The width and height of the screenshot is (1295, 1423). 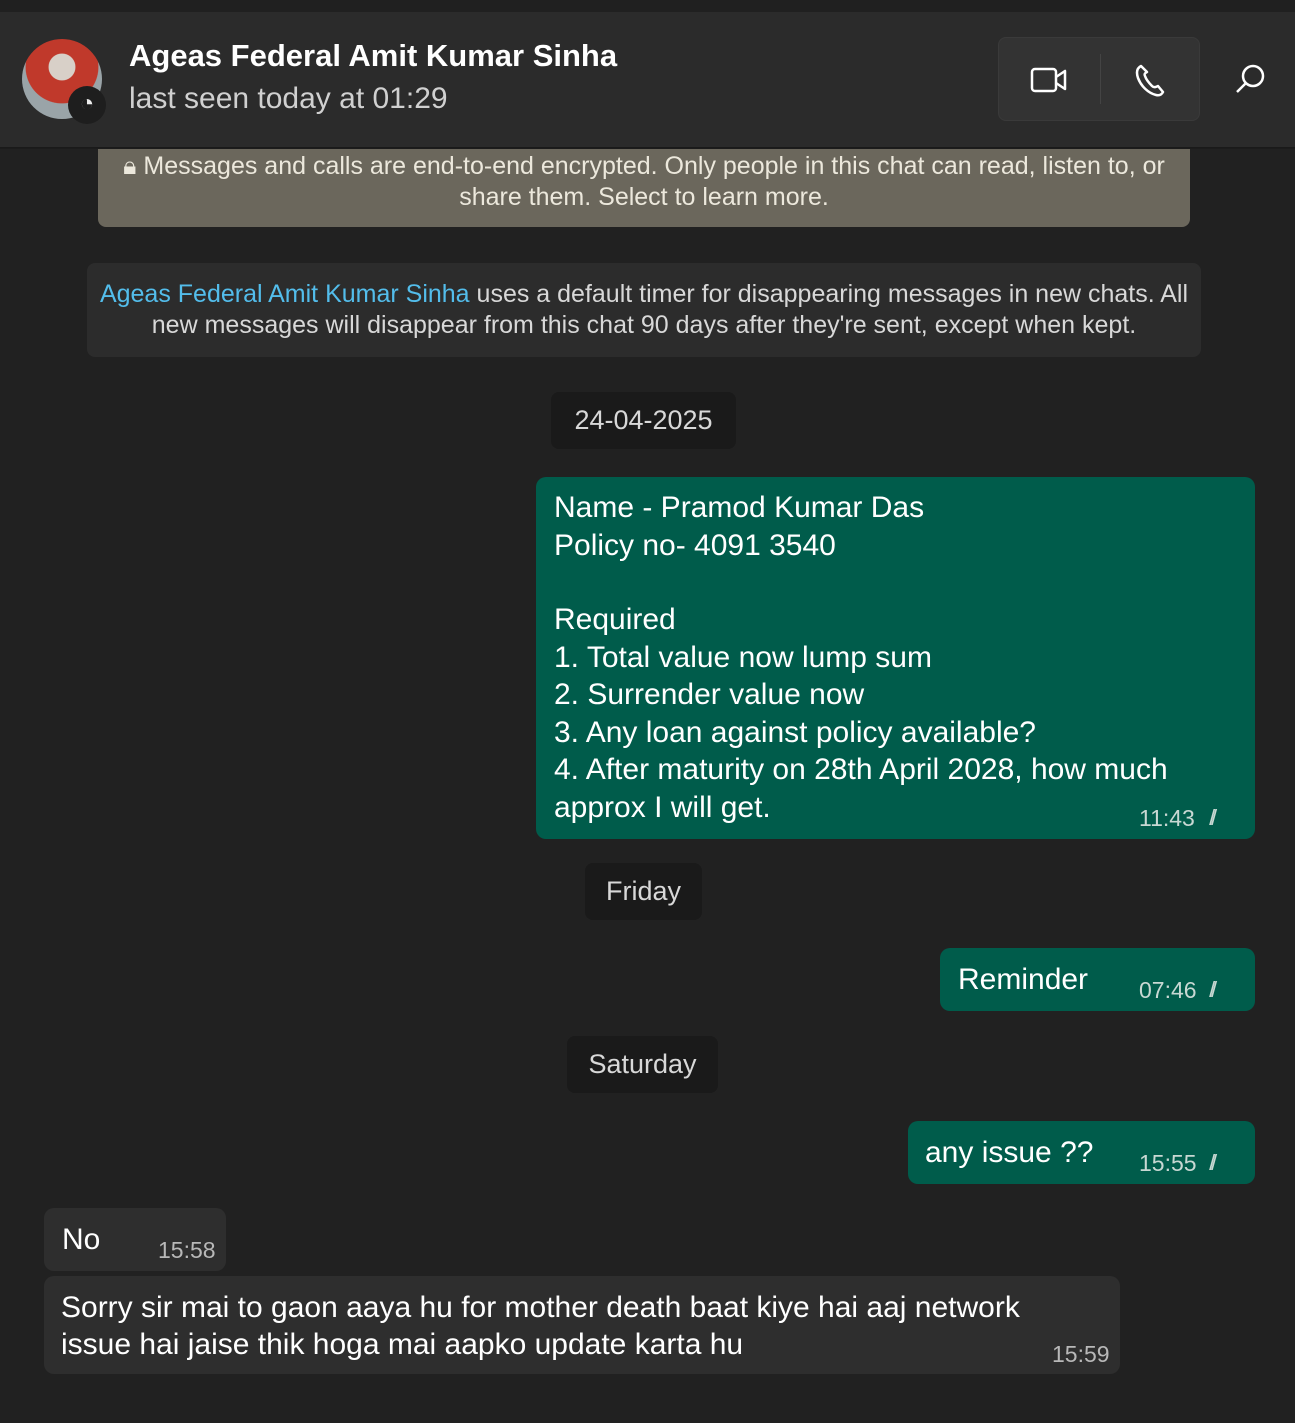 What do you see at coordinates (373, 56) in the screenshot?
I see `contact-name: Ageas Federal Amit Kumar Sinha` at bounding box center [373, 56].